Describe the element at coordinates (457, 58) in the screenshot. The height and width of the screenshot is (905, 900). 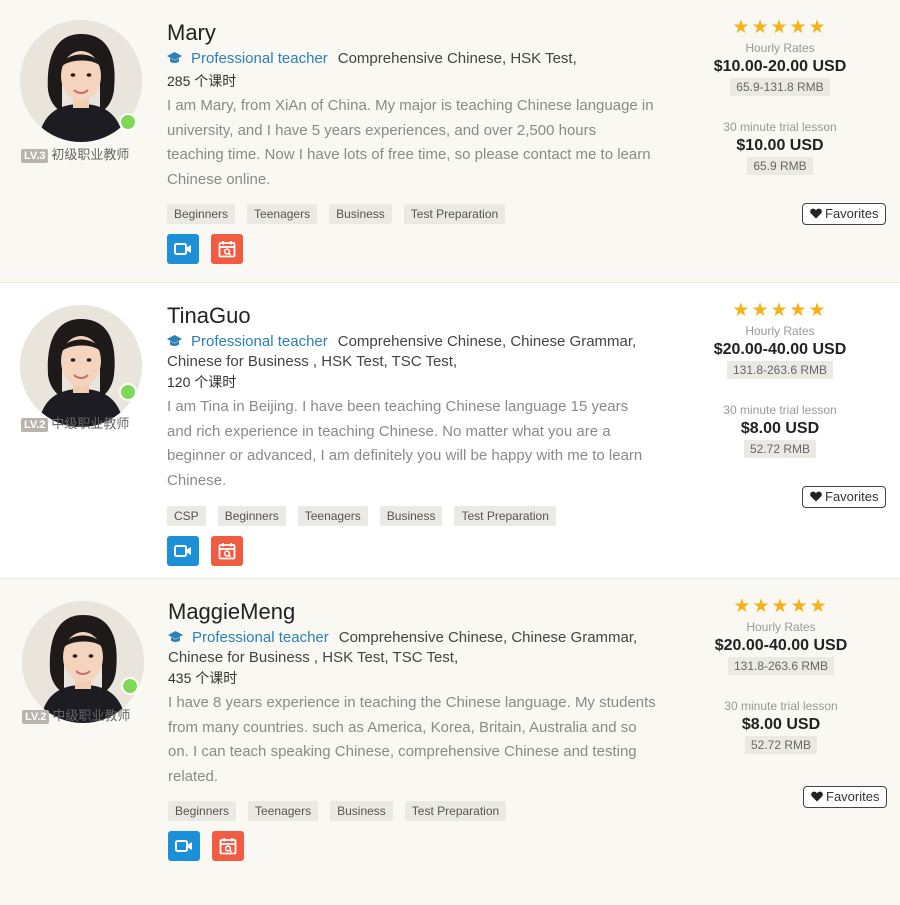
I see `subjects-text: Comprehensive Chinese, HSK Test,` at that location.